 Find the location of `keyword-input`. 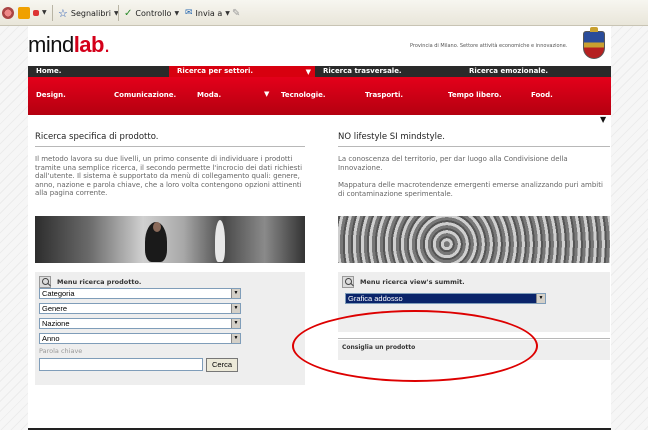

keyword-input is located at coordinates (121, 364).